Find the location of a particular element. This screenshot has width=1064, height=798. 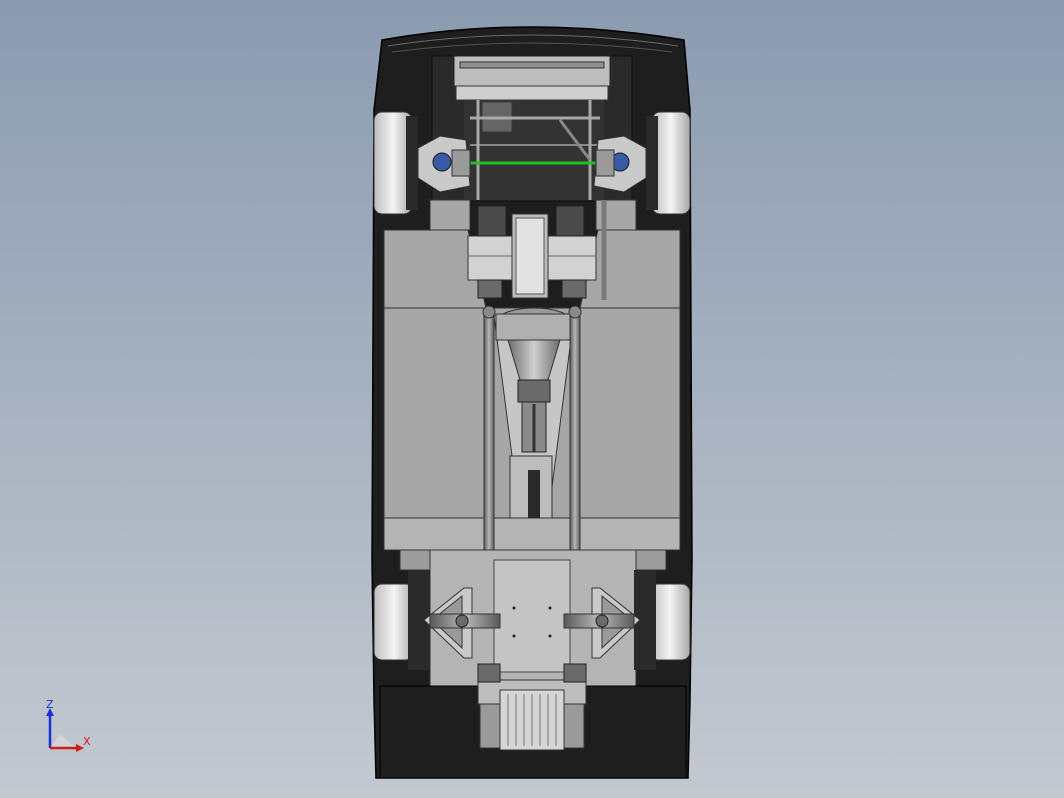

x-axis-label: X is located at coordinates (87, 741).